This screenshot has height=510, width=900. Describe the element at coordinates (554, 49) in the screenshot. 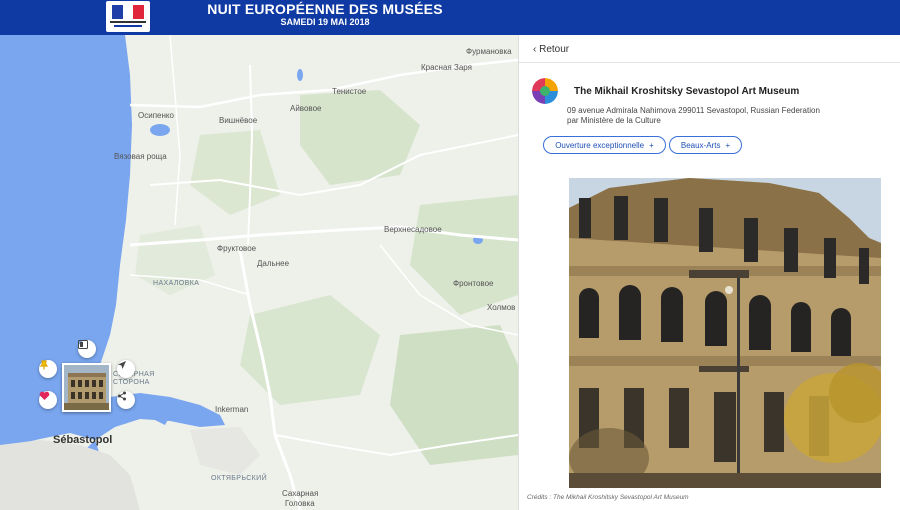

I see `back-label: Retour` at that location.